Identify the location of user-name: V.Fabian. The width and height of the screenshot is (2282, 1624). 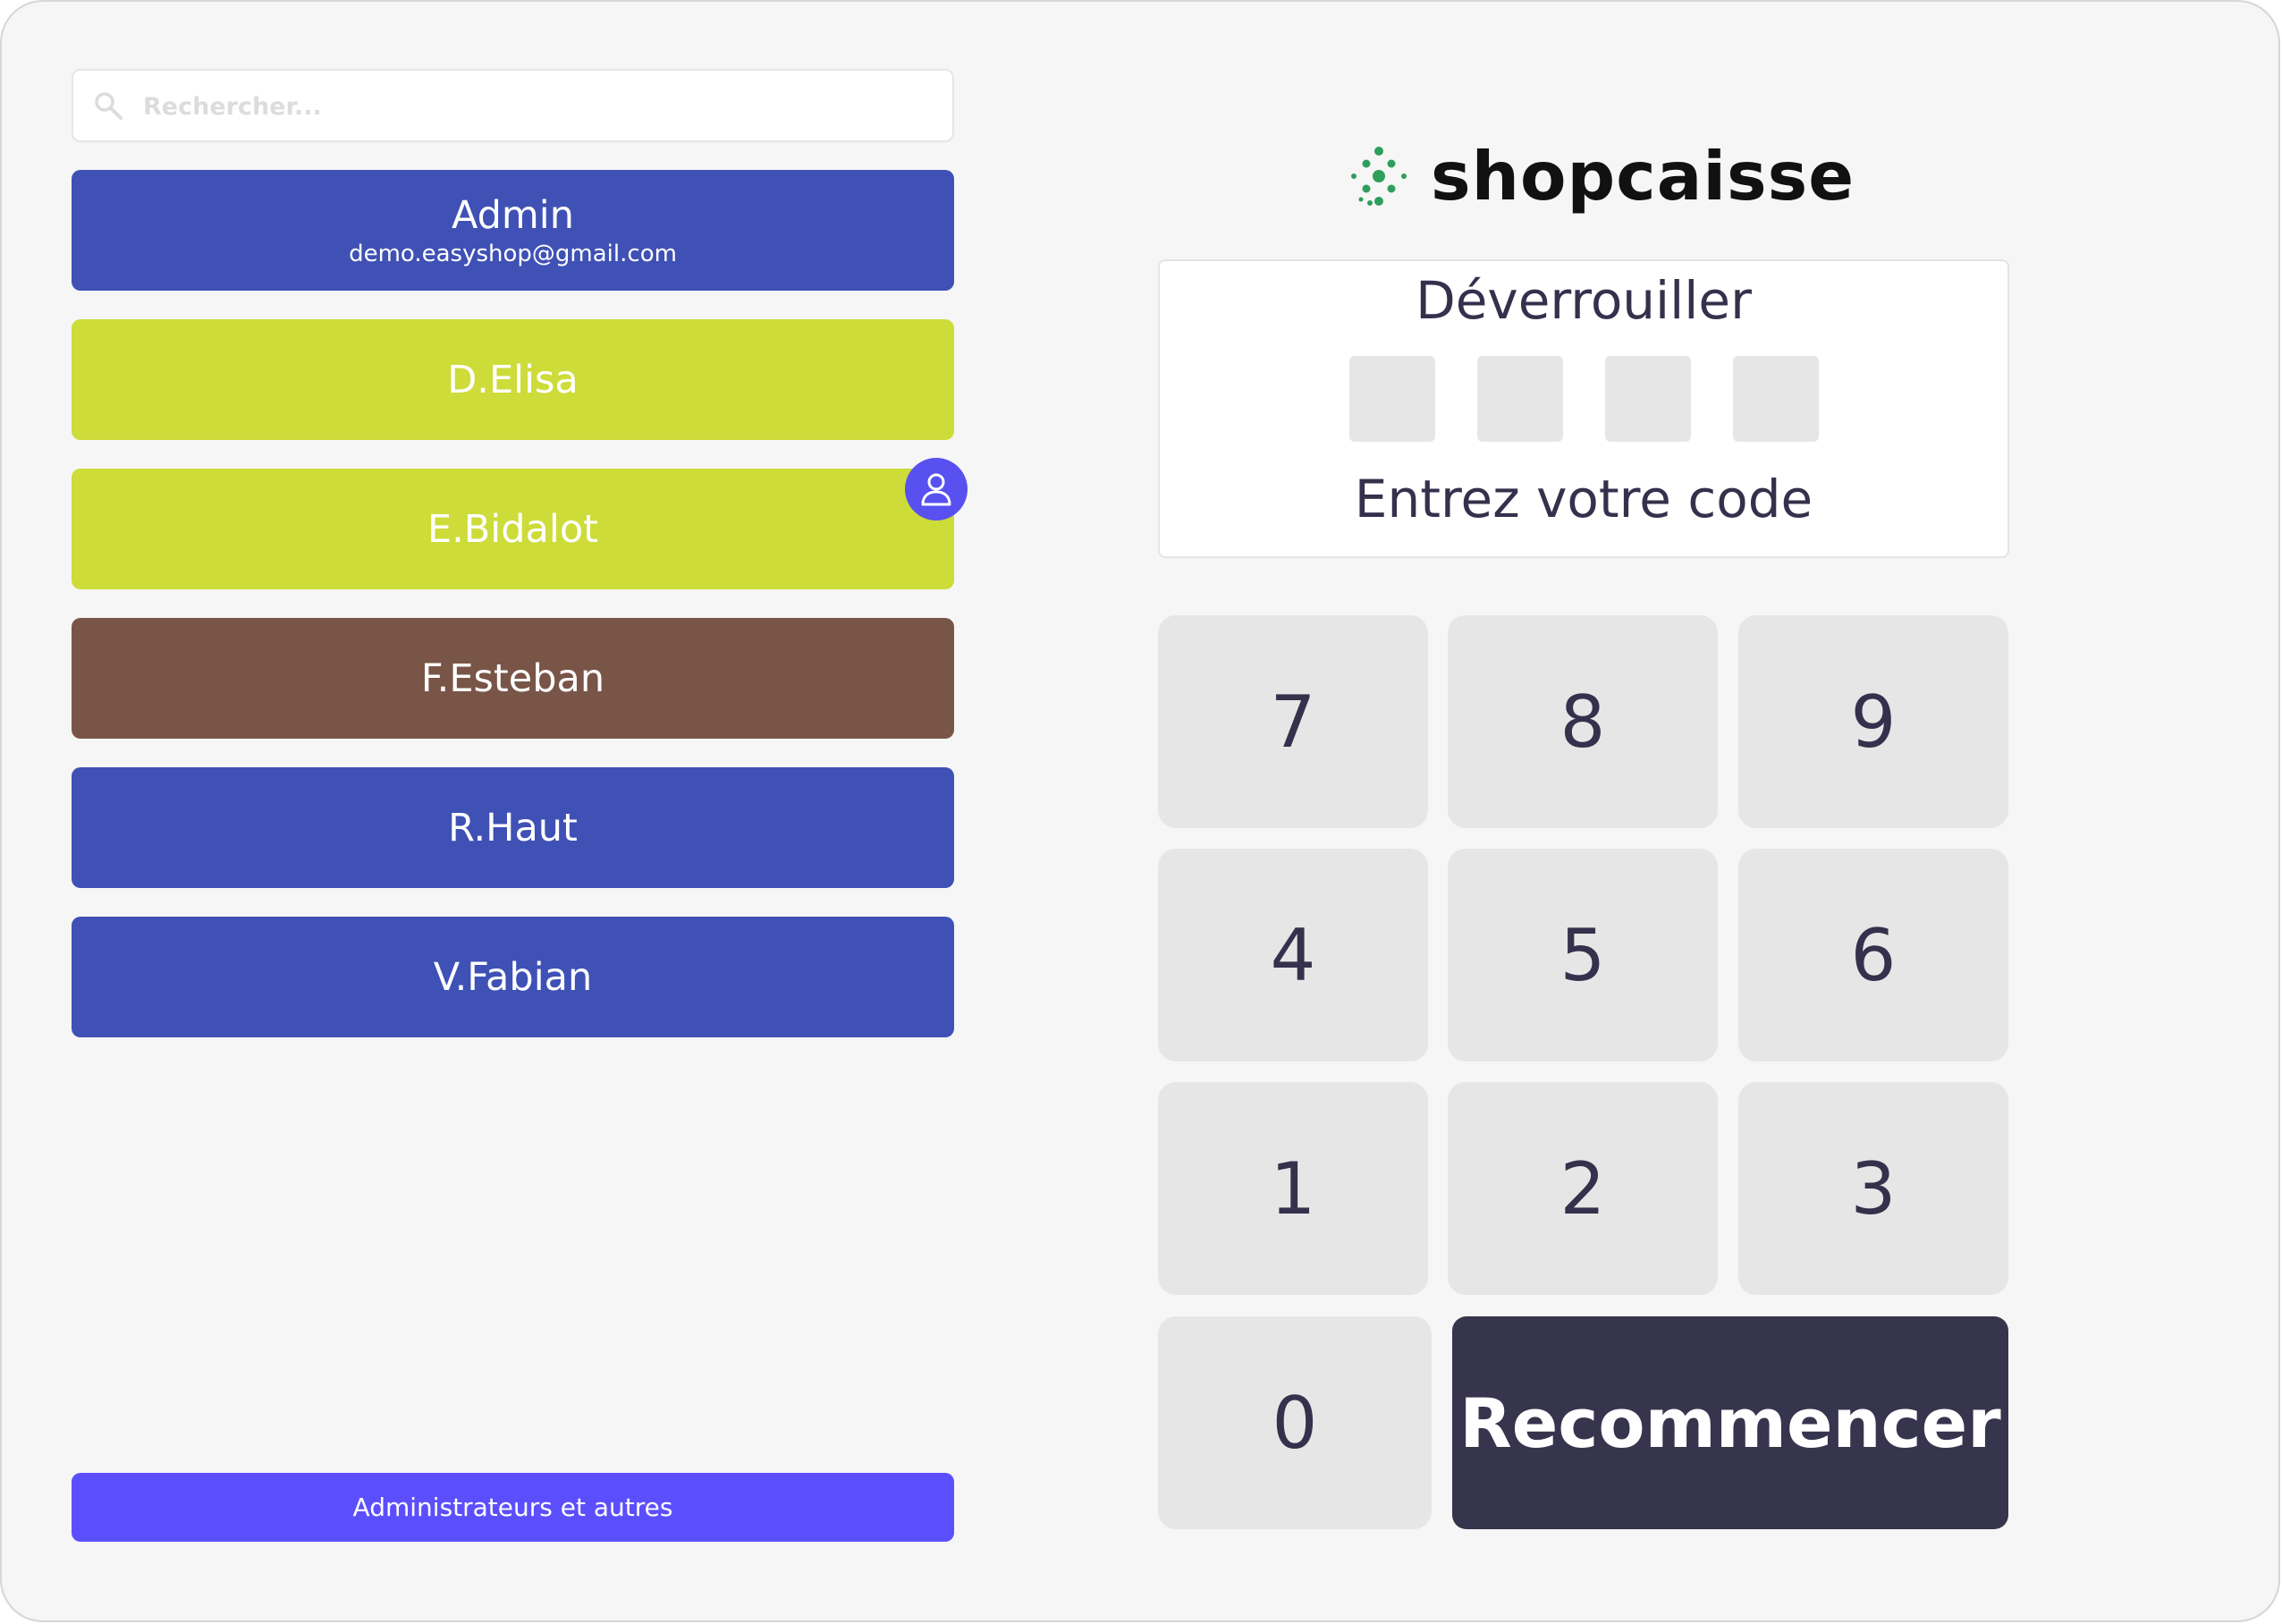
(513, 977).